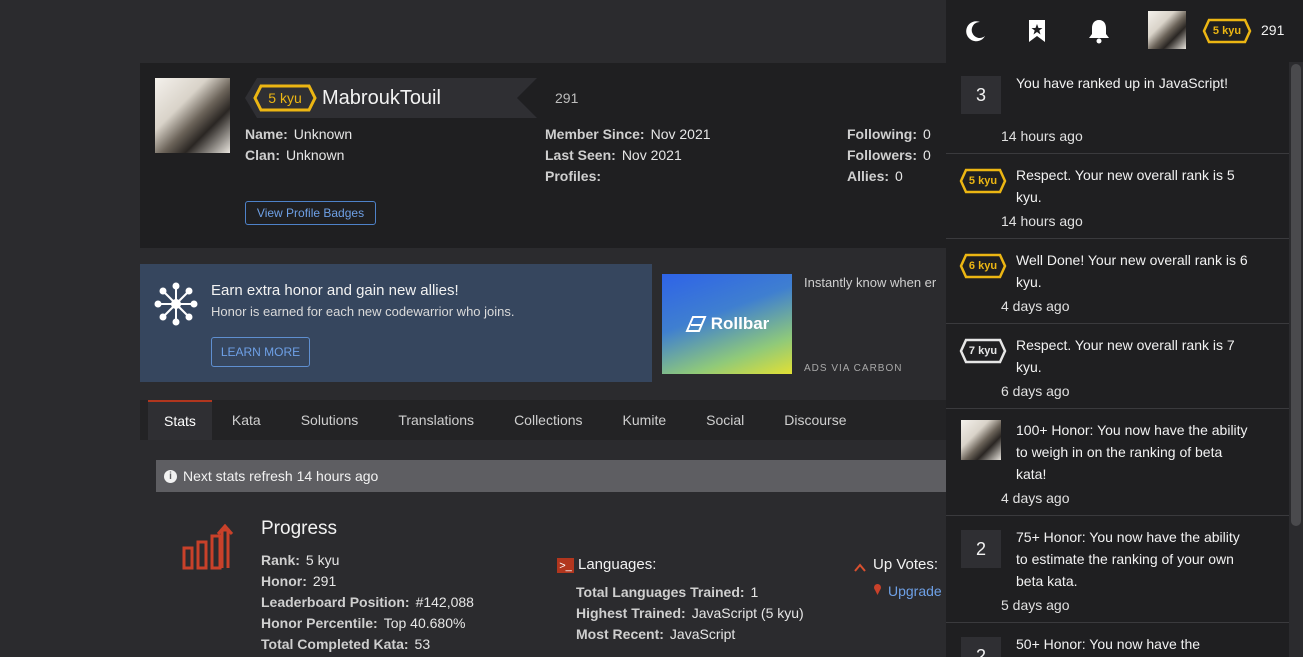  I want to click on notification-text: Respect. Your new overall rank is 5 kyu., so click(1125, 186).